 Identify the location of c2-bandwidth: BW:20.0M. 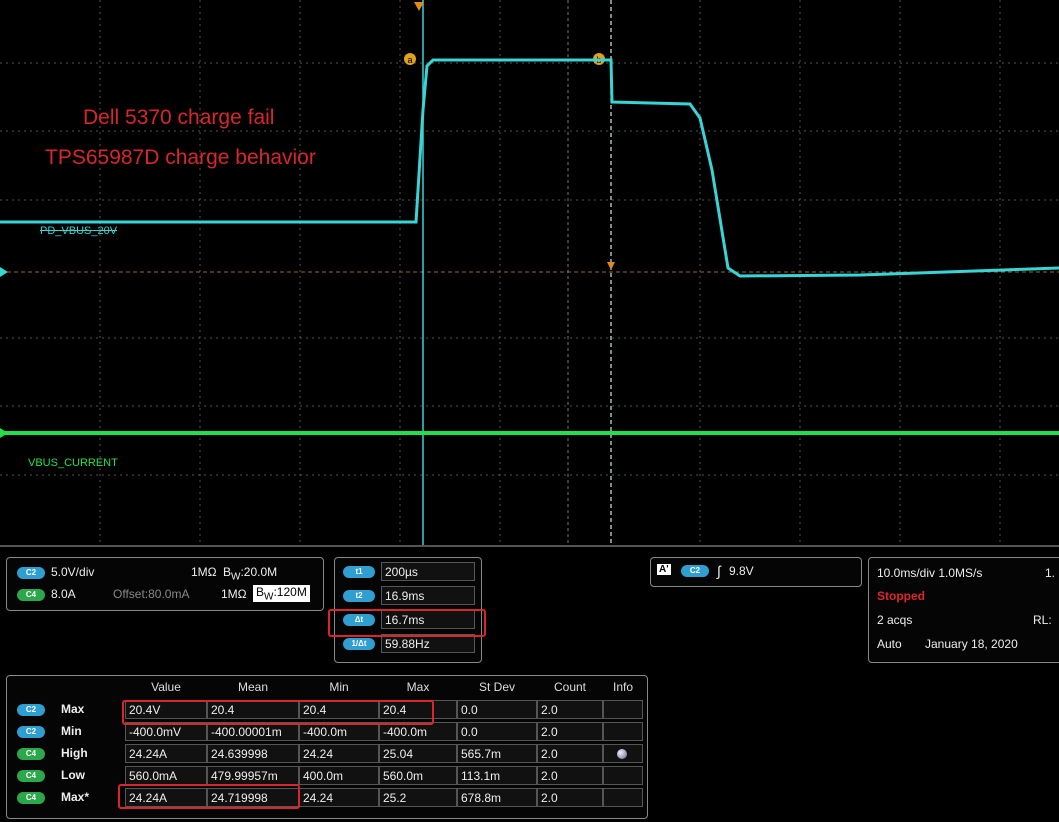
(250, 574).